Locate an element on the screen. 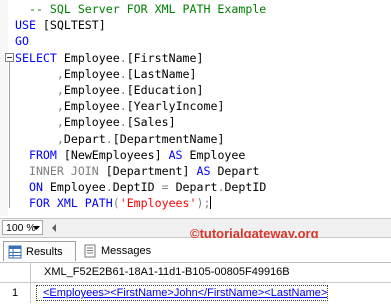 This screenshot has height=307, width=391. code-line: ON Employee.DeptID = Depart.DeptID is located at coordinates (140, 187).